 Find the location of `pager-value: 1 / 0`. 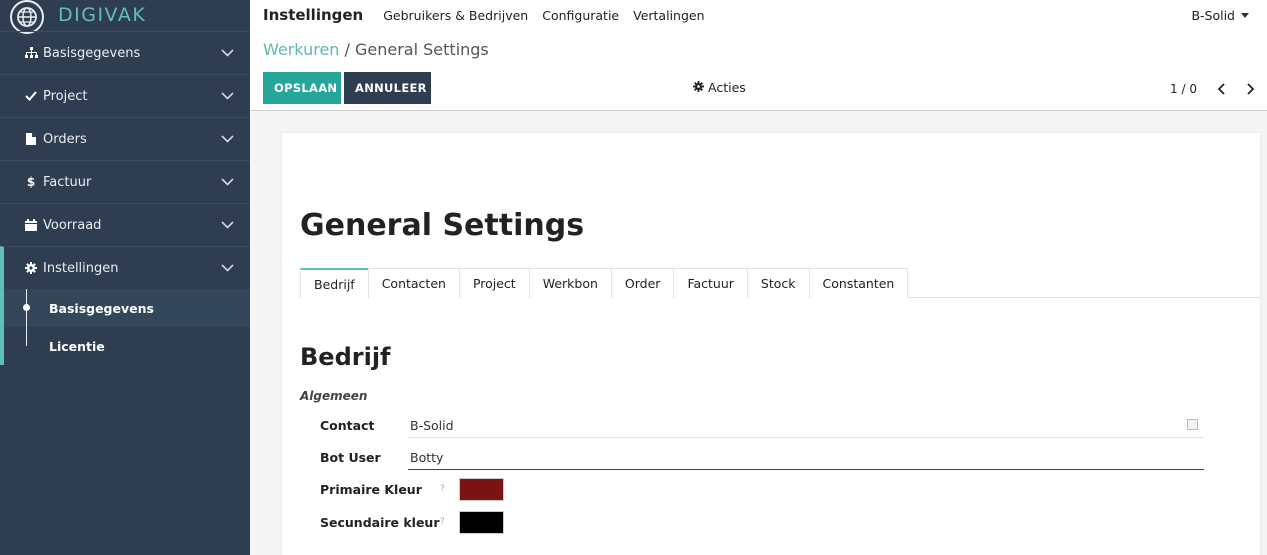

pager-value: 1 / 0 is located at coordinates (1183, 89).